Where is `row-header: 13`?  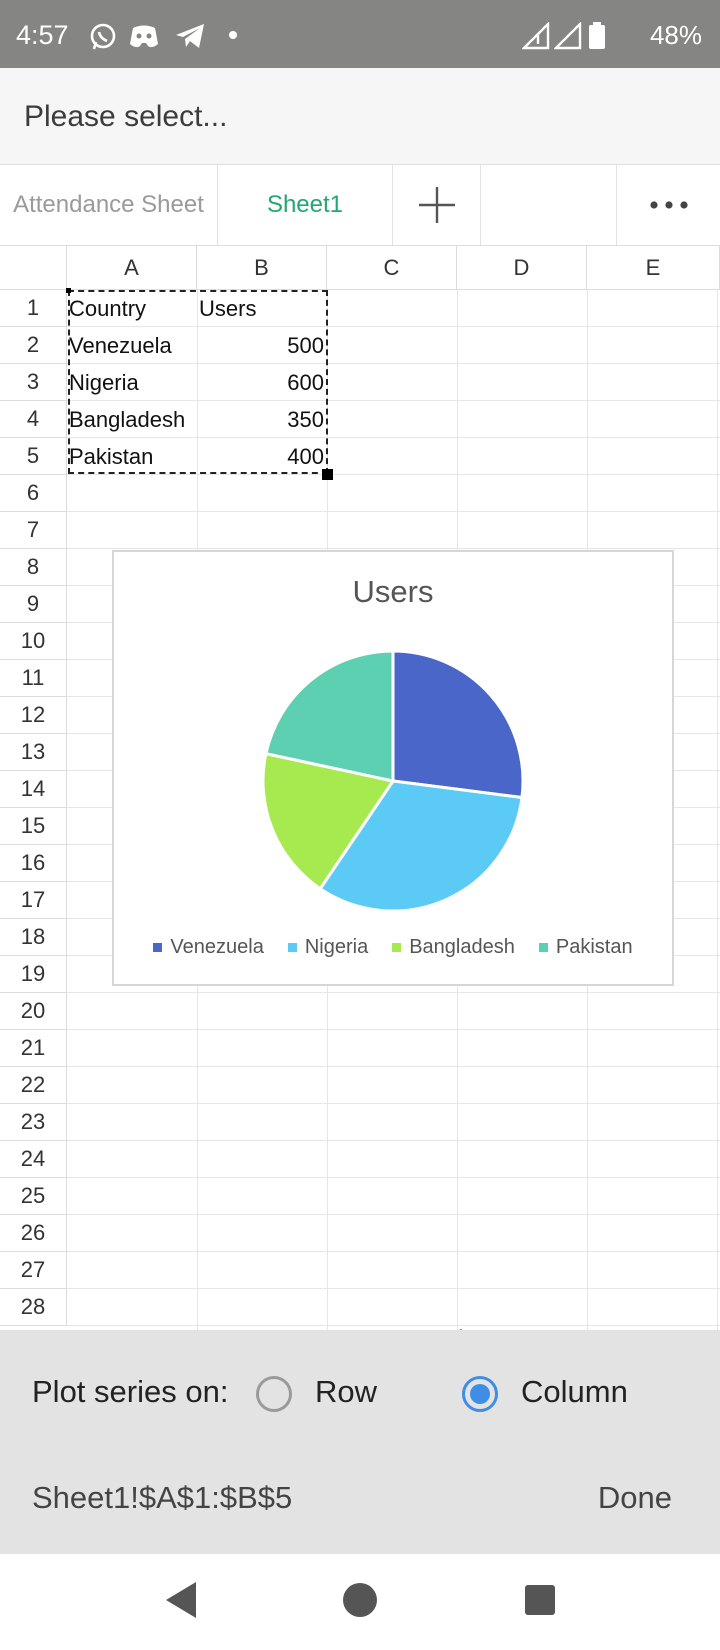 row-header: 13 is located at coordinates (33, 752).